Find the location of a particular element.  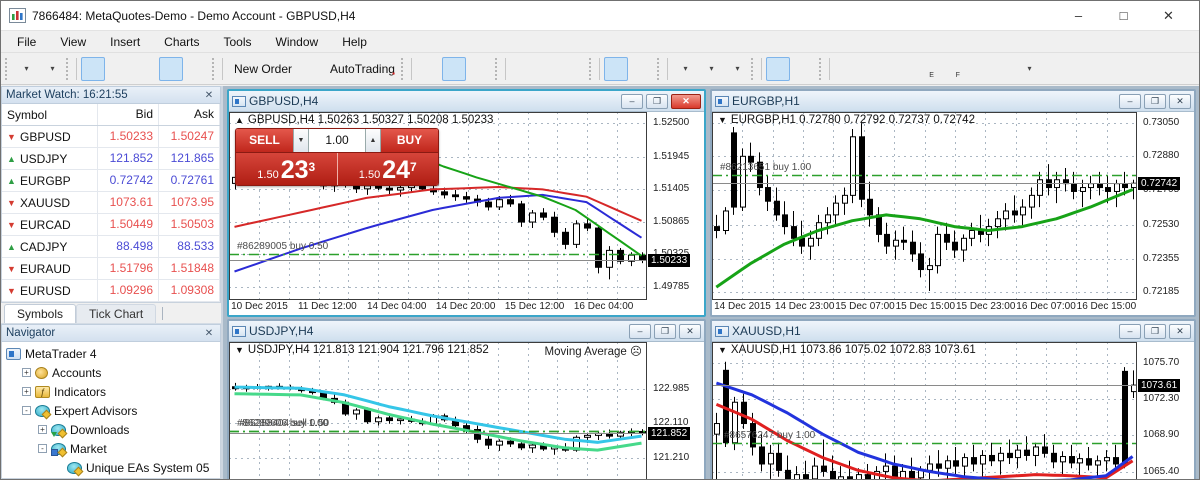

templates-dropdown-icon: ▾ is located at coordinates (737, 68).